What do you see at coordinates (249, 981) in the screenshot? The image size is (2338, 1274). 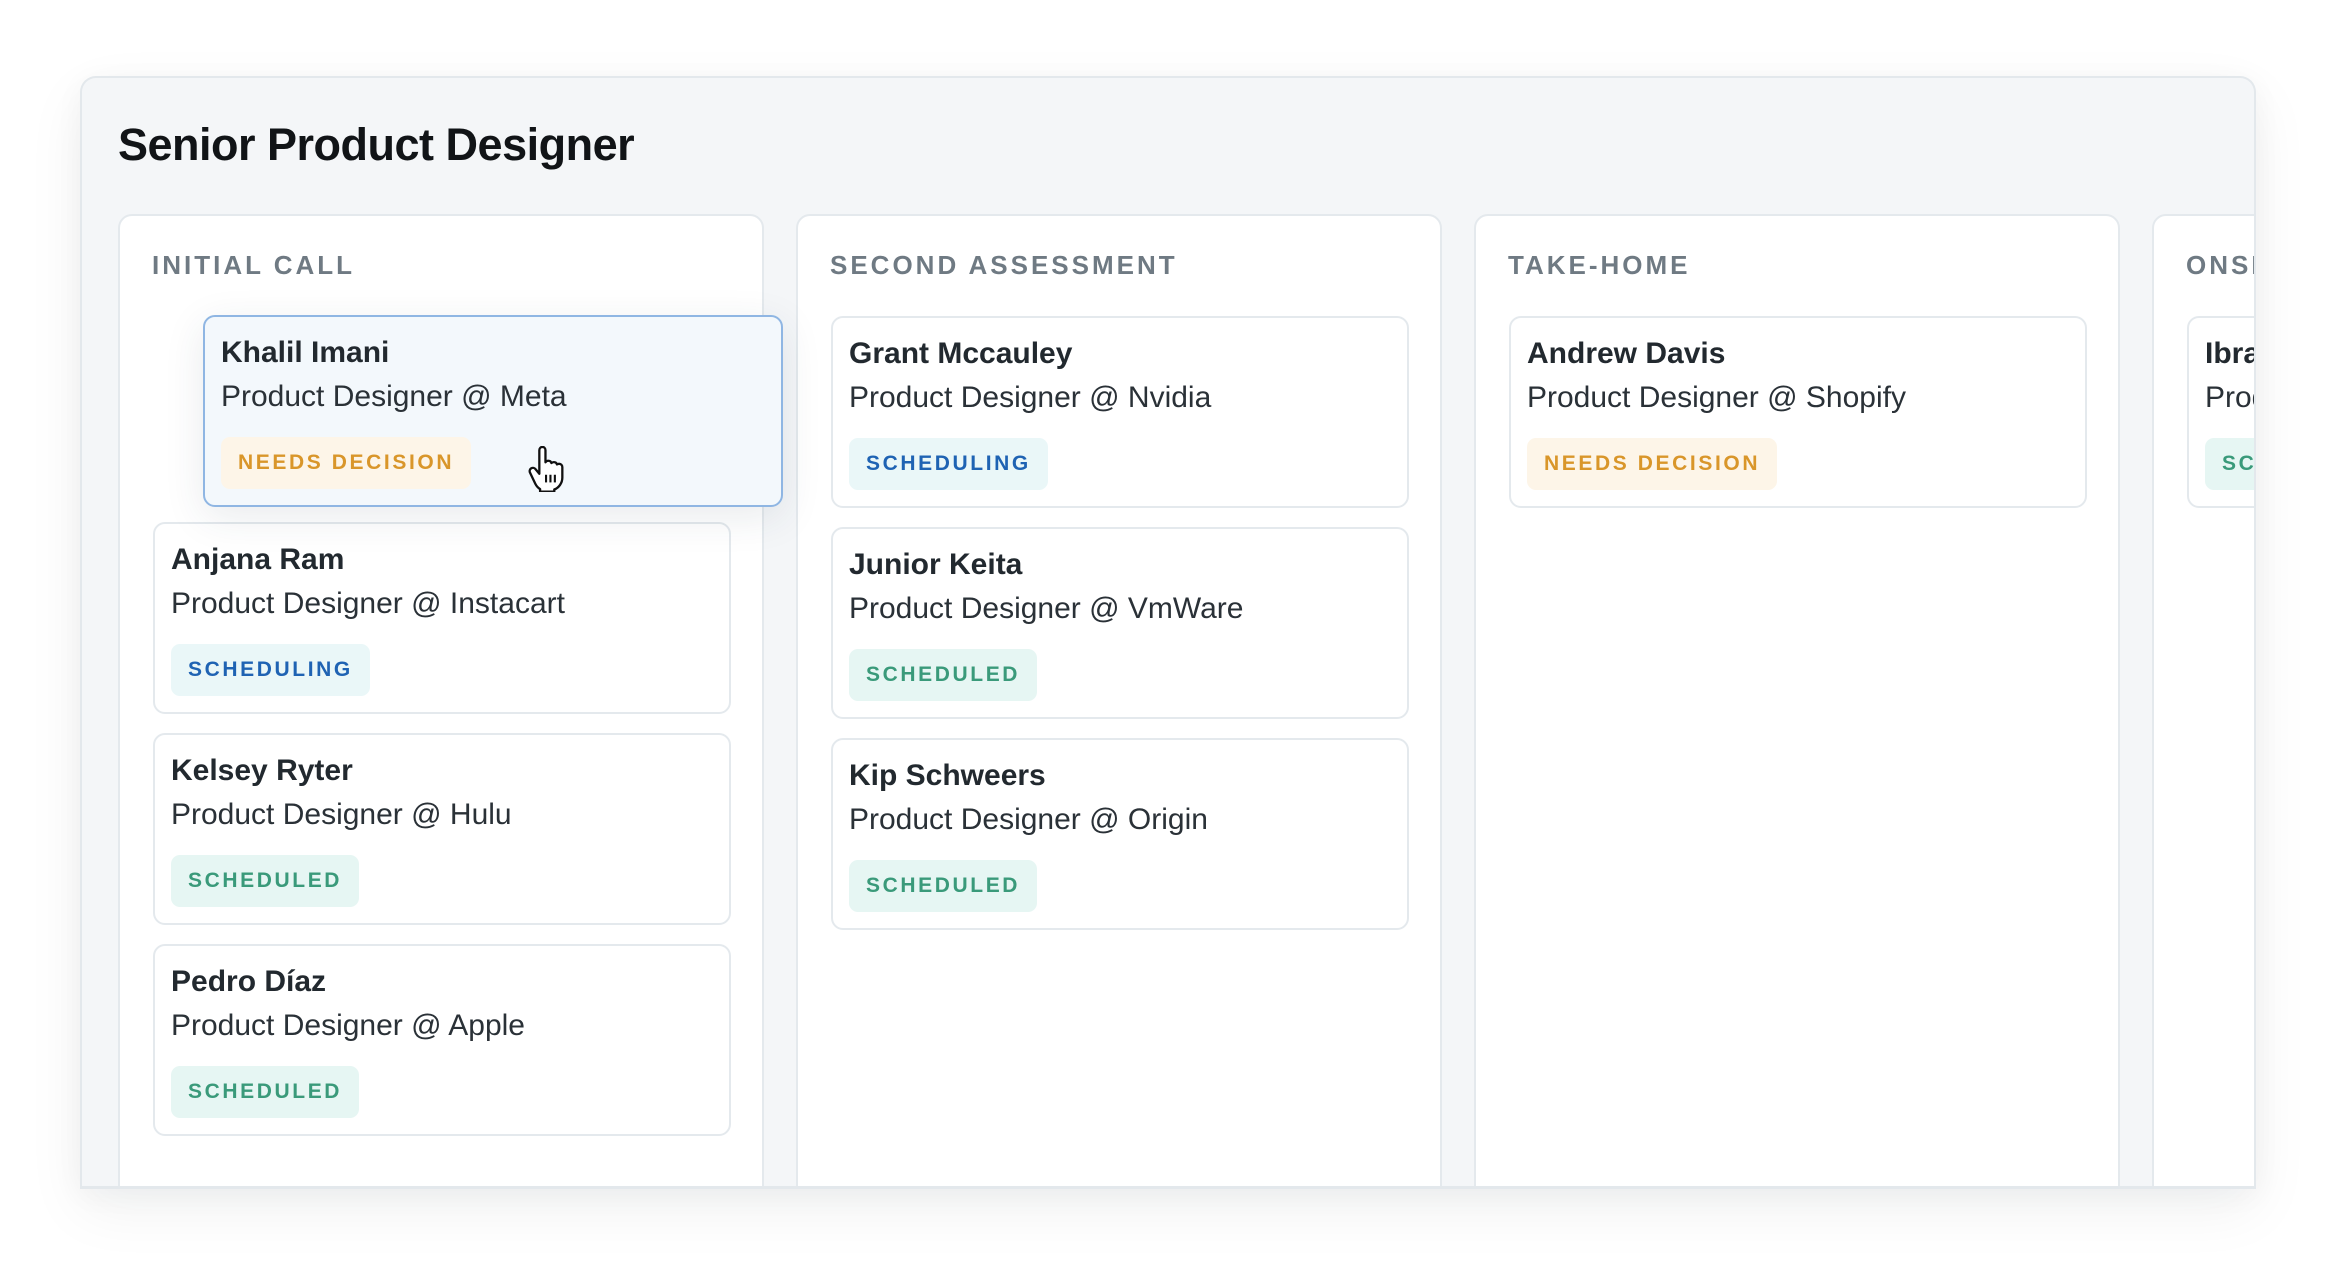 I see `candidate-name: Pedro Díaz` at bounding box center [249, 981].